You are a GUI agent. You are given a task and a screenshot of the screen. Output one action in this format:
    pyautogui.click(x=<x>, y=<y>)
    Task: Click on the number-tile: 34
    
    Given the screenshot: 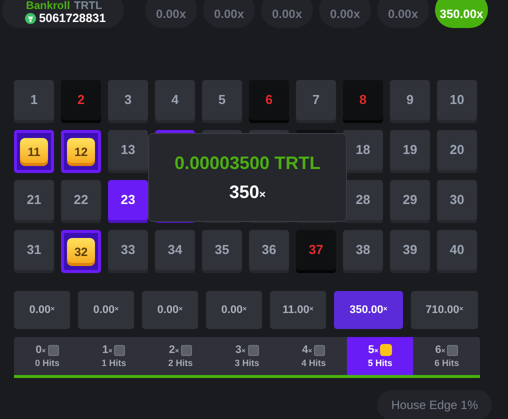 What is the action you would take?
    pyautogui.click(x=175, y=251)
    